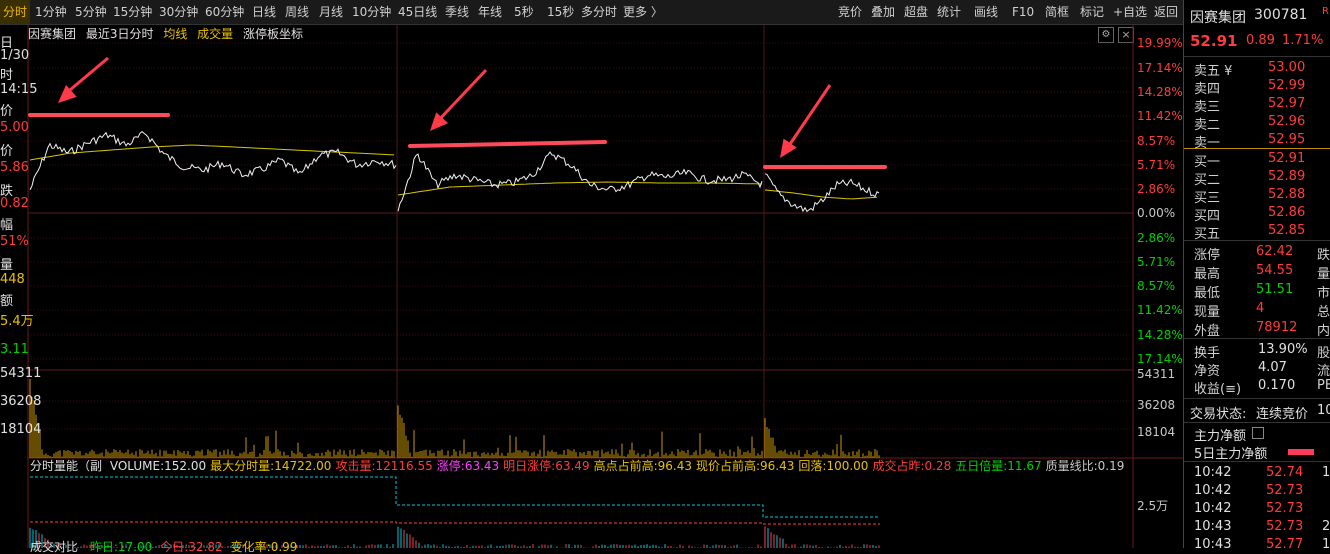 This screenshot has height=554, width=1330. What do you see at coordinates (15, 12) in the screenshot?
I see `period-tab-0: 分时` at bounding box center [15, 12].